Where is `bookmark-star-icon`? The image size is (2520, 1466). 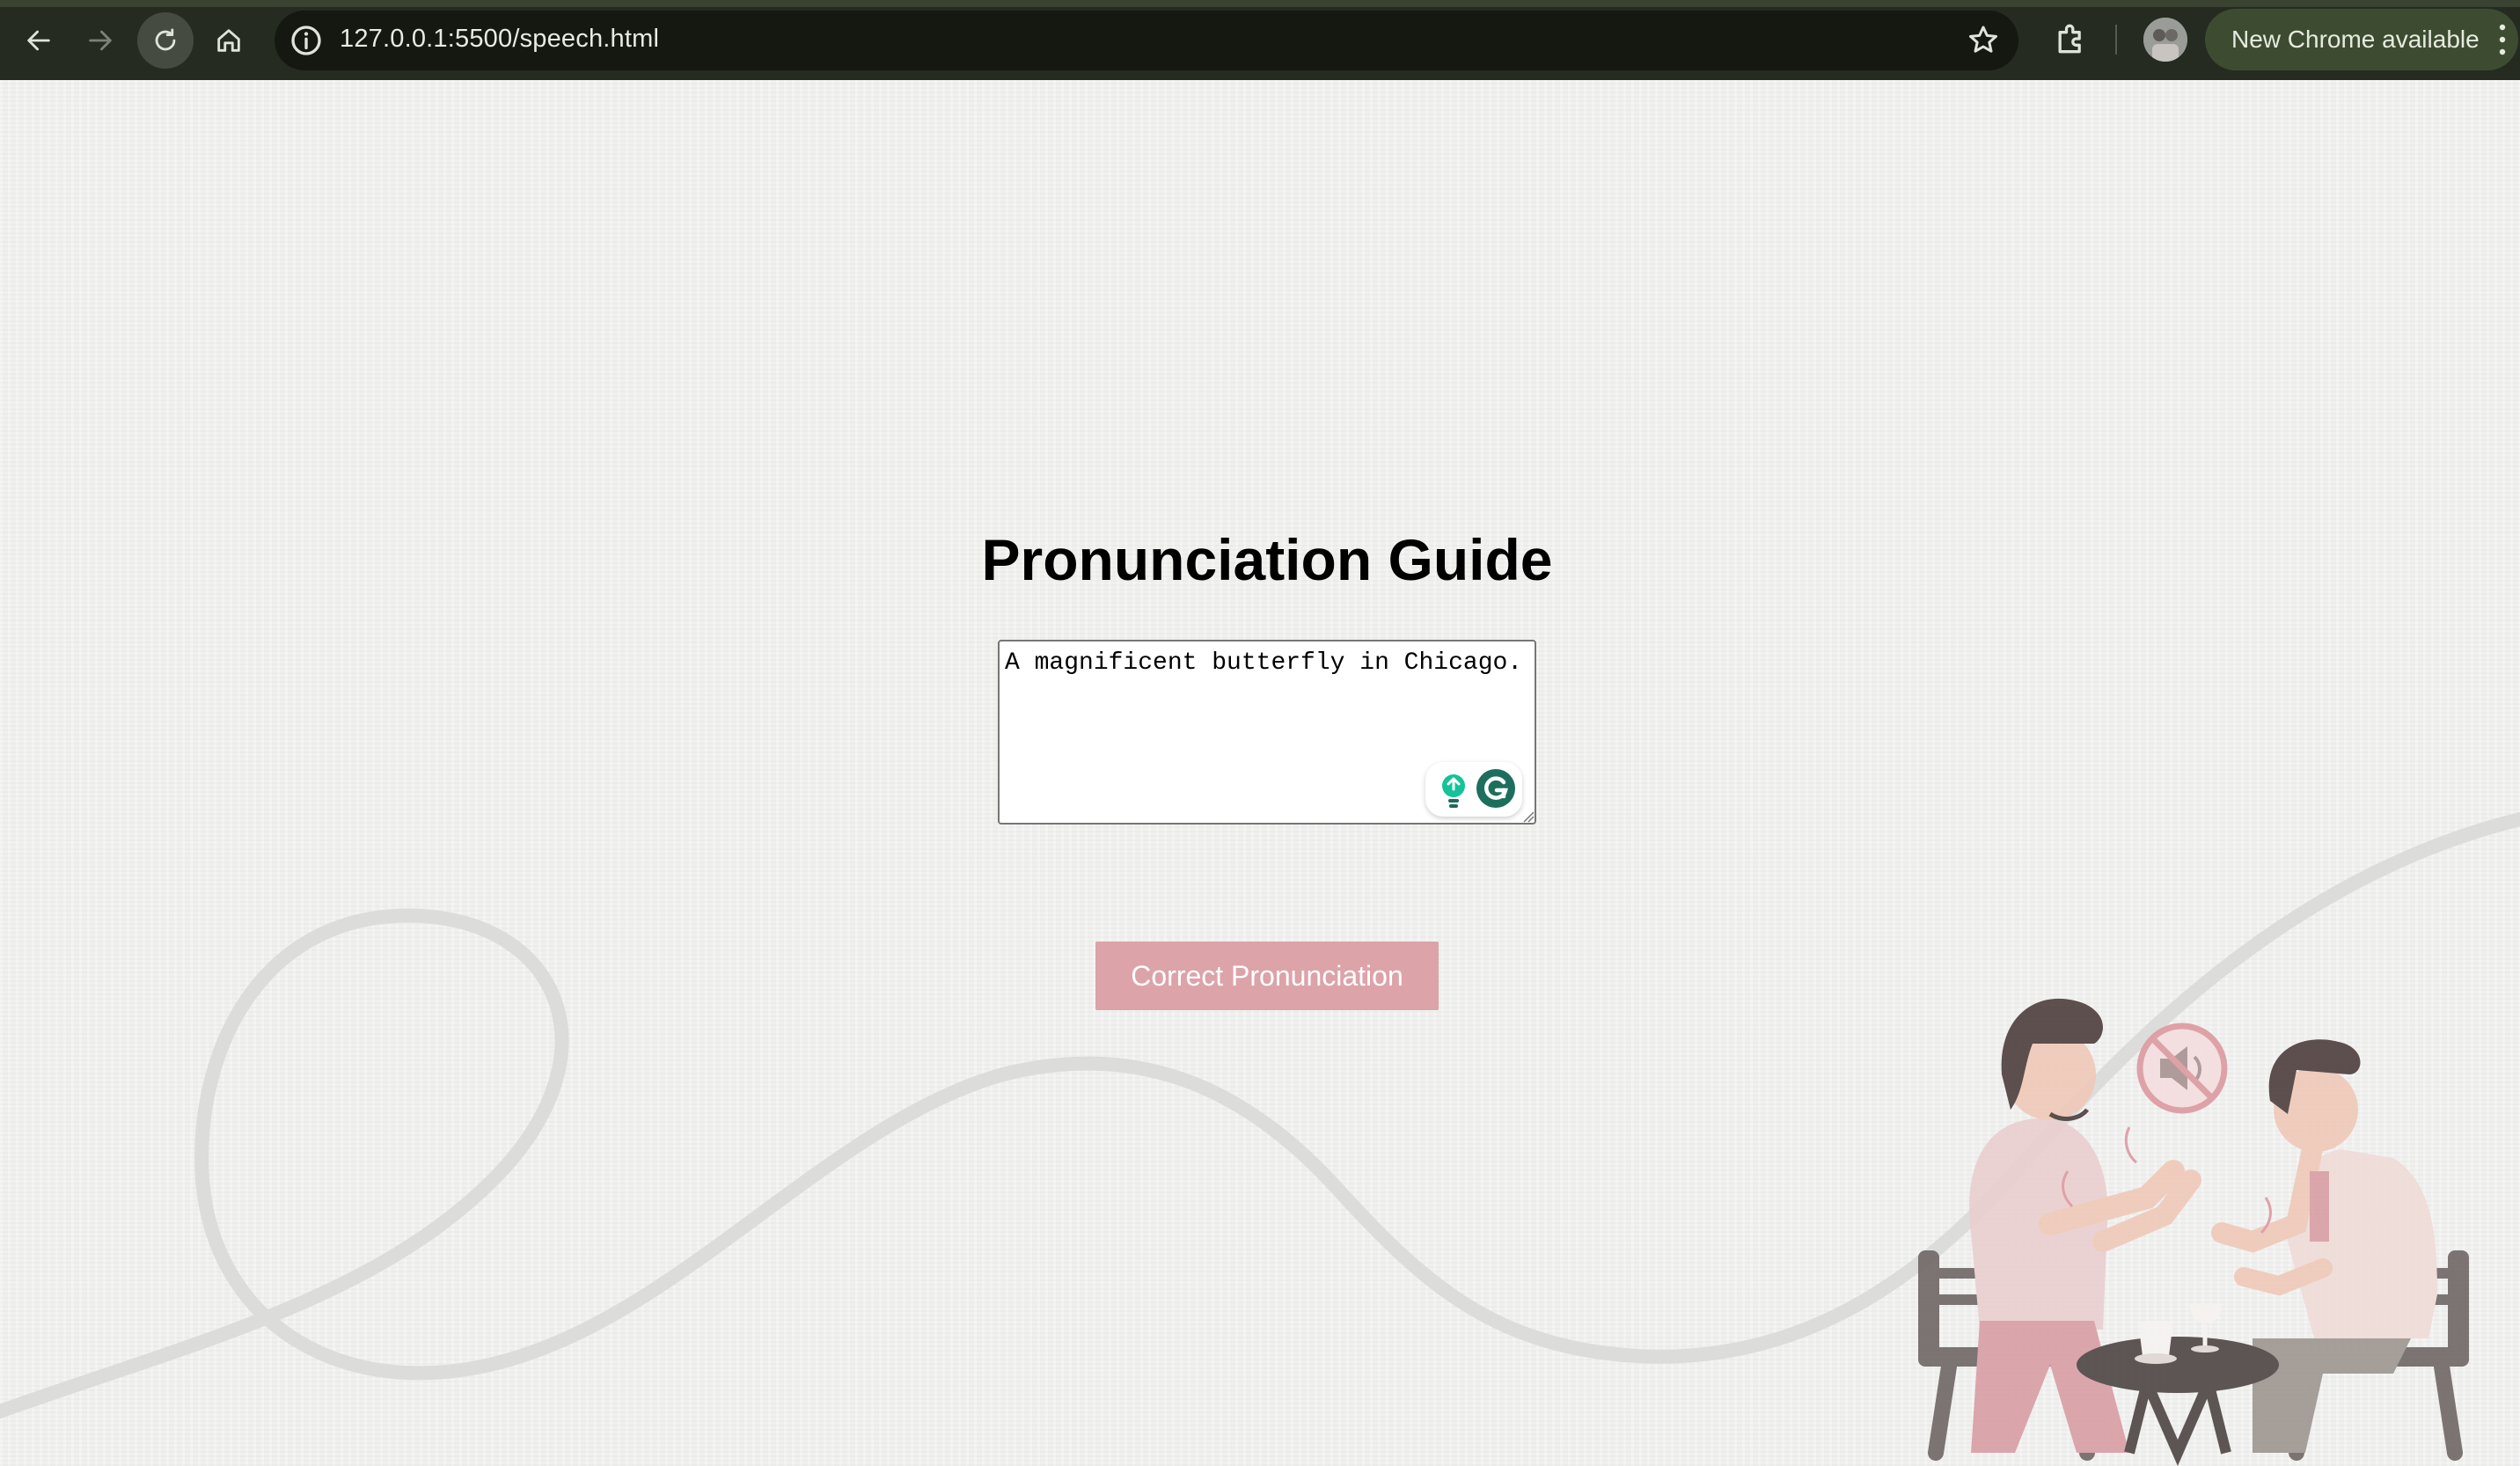 bookmark-star-icon is located at coordinates (1983, 40).